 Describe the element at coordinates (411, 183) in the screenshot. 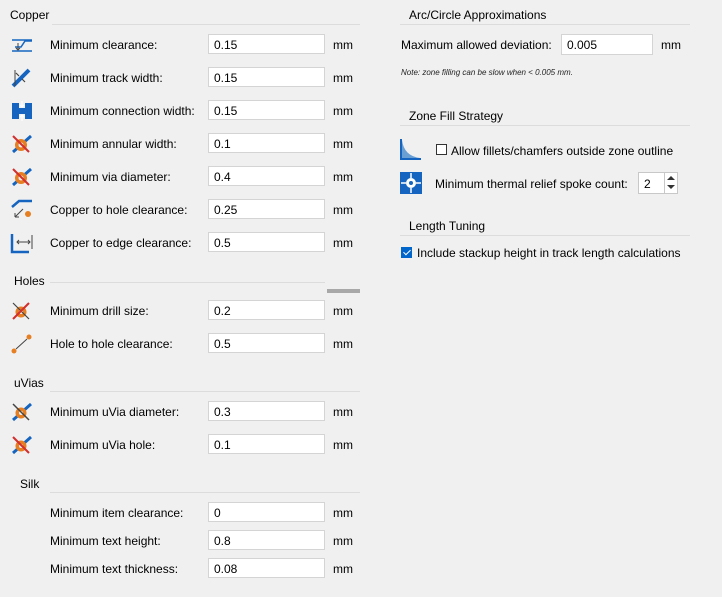

I see `thermal-spoke-icon` at that location.